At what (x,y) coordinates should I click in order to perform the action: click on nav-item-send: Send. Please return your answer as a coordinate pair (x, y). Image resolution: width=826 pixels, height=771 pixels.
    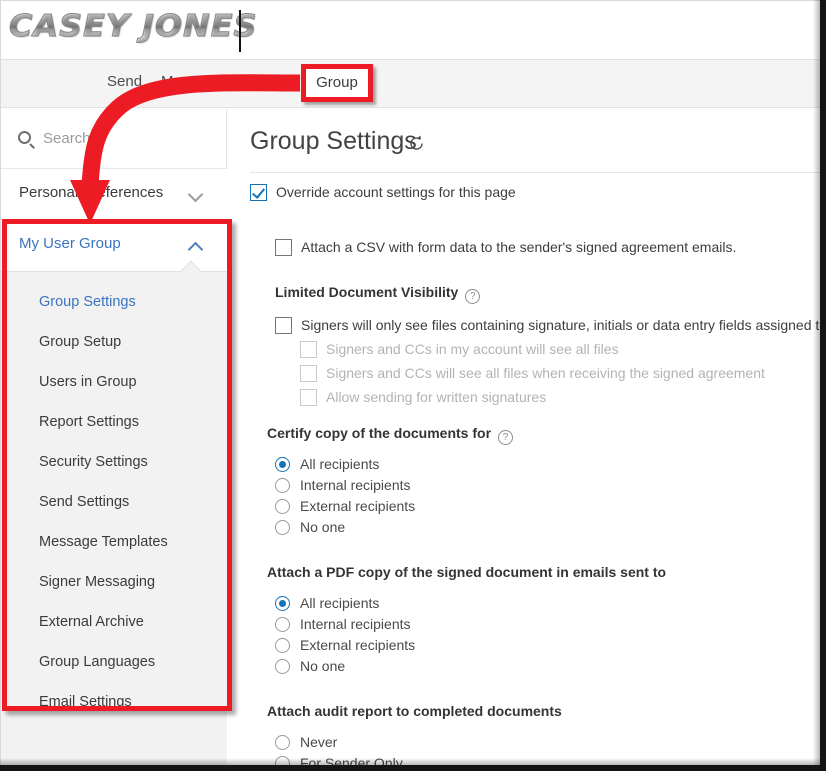
    Looking at the image, I should click on (124, 81).